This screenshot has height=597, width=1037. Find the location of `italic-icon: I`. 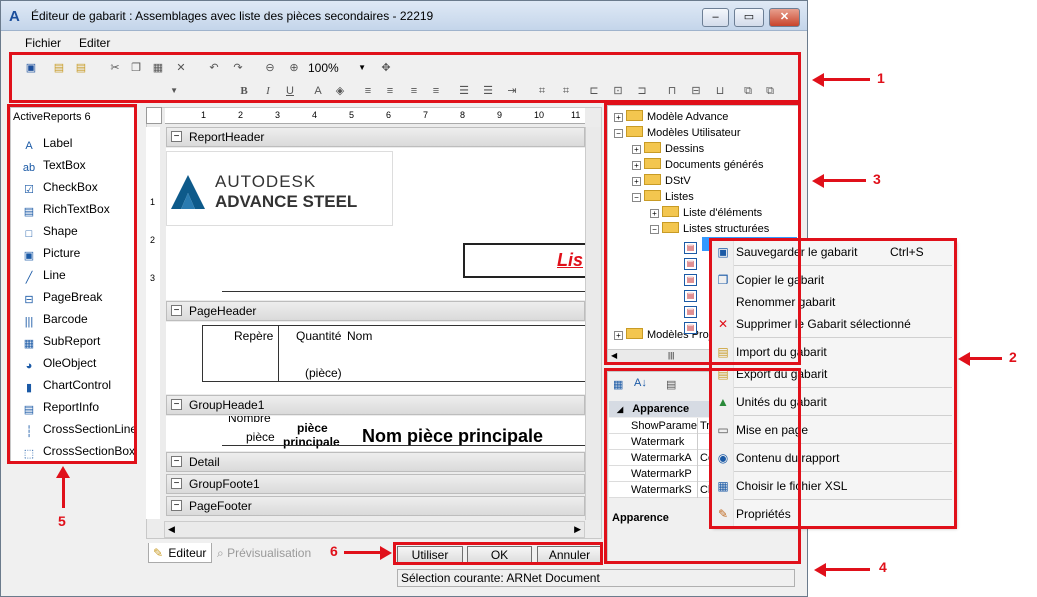

italic-icon: I is located at coordinates (268, 91).